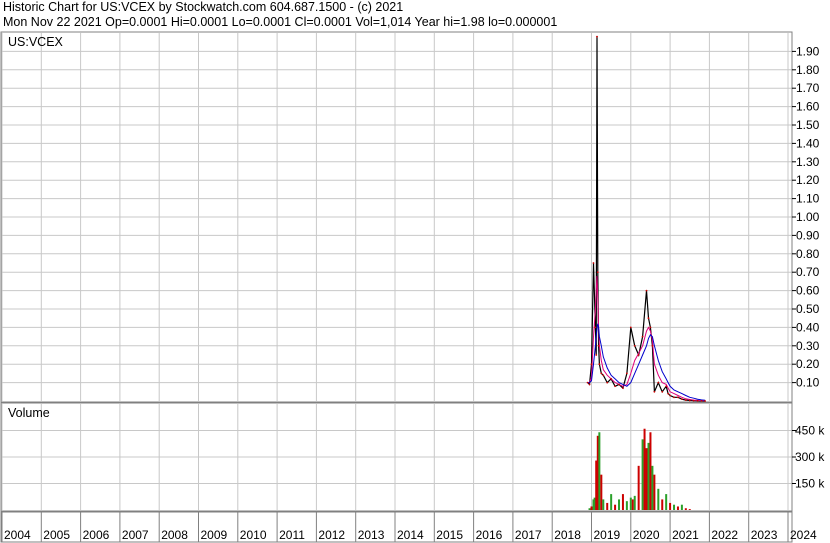 Image resolution: width=830 pixels, height=543 pixels. I want to click on x-tick-label: 2020, so click(646, 535).